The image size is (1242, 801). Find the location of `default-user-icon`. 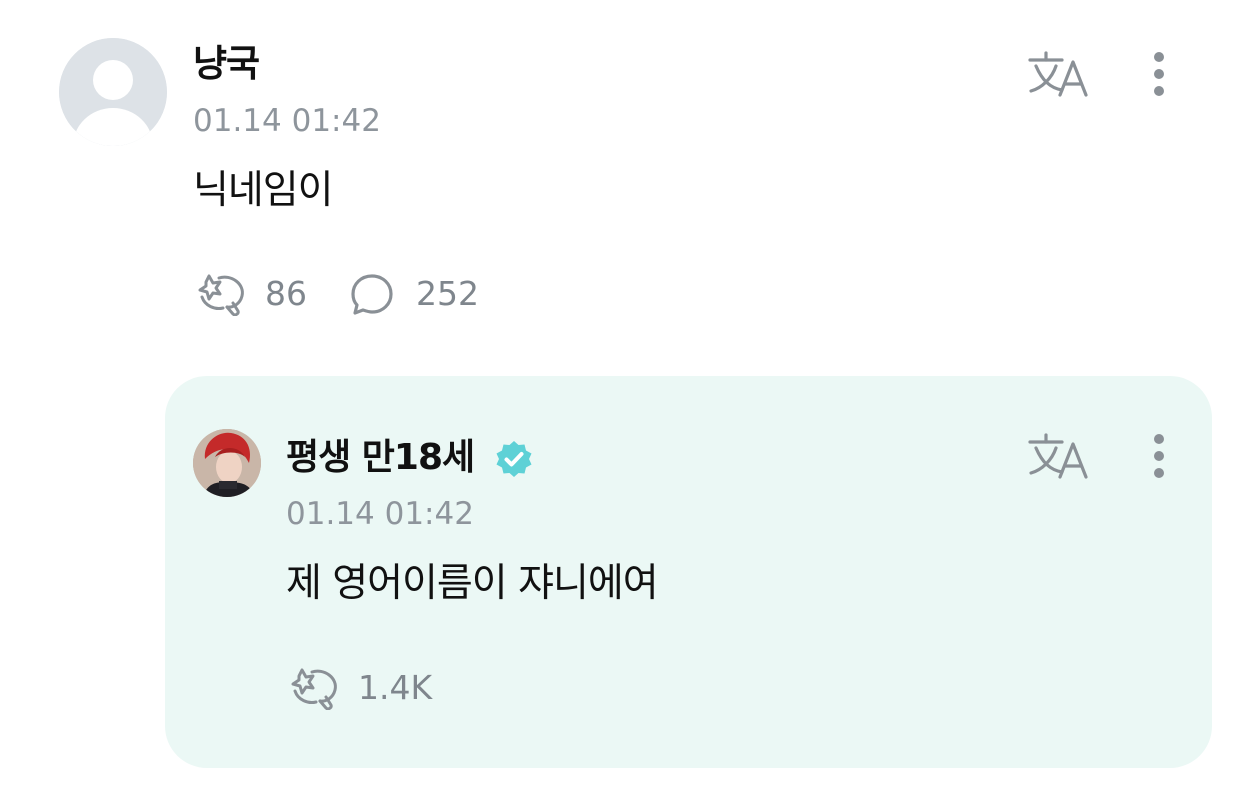

default-user-icon is located at coordinates (113, 92).